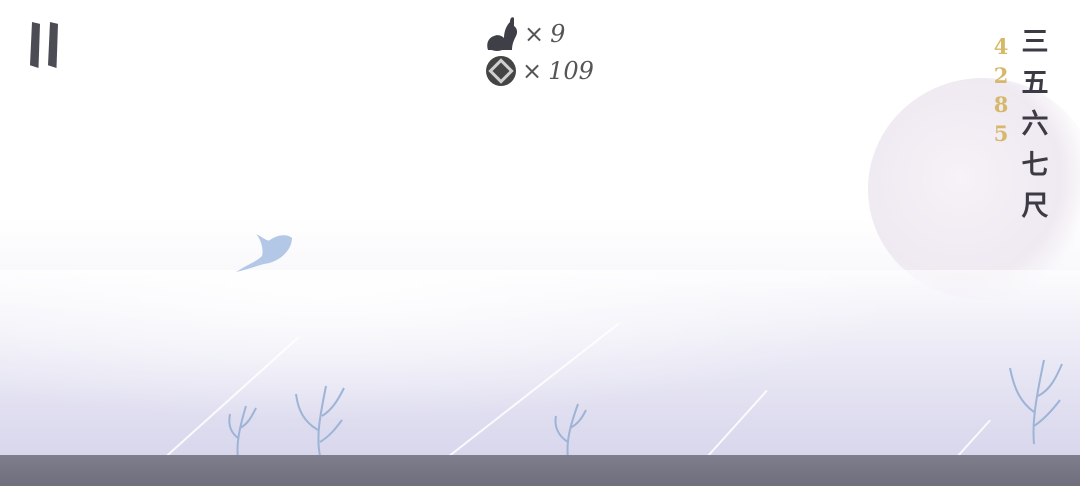 This screenshot has width=1080, height=486. What do you see at coordinates (532, 71) in the screenshot?
I see `coin-multiplier: ×` at bounding box center [532, 71].